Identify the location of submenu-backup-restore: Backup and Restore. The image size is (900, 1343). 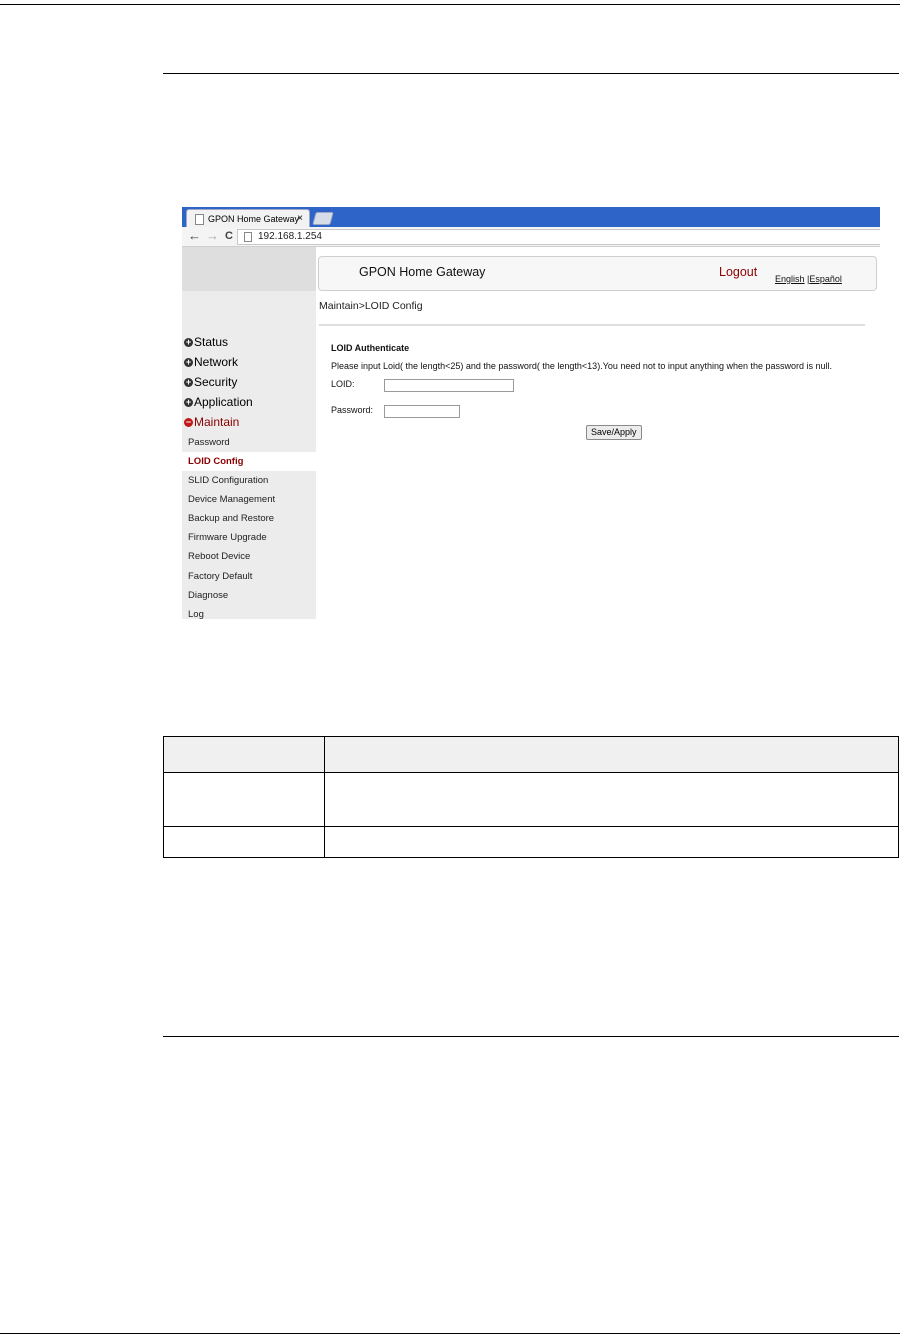
(231, 519).